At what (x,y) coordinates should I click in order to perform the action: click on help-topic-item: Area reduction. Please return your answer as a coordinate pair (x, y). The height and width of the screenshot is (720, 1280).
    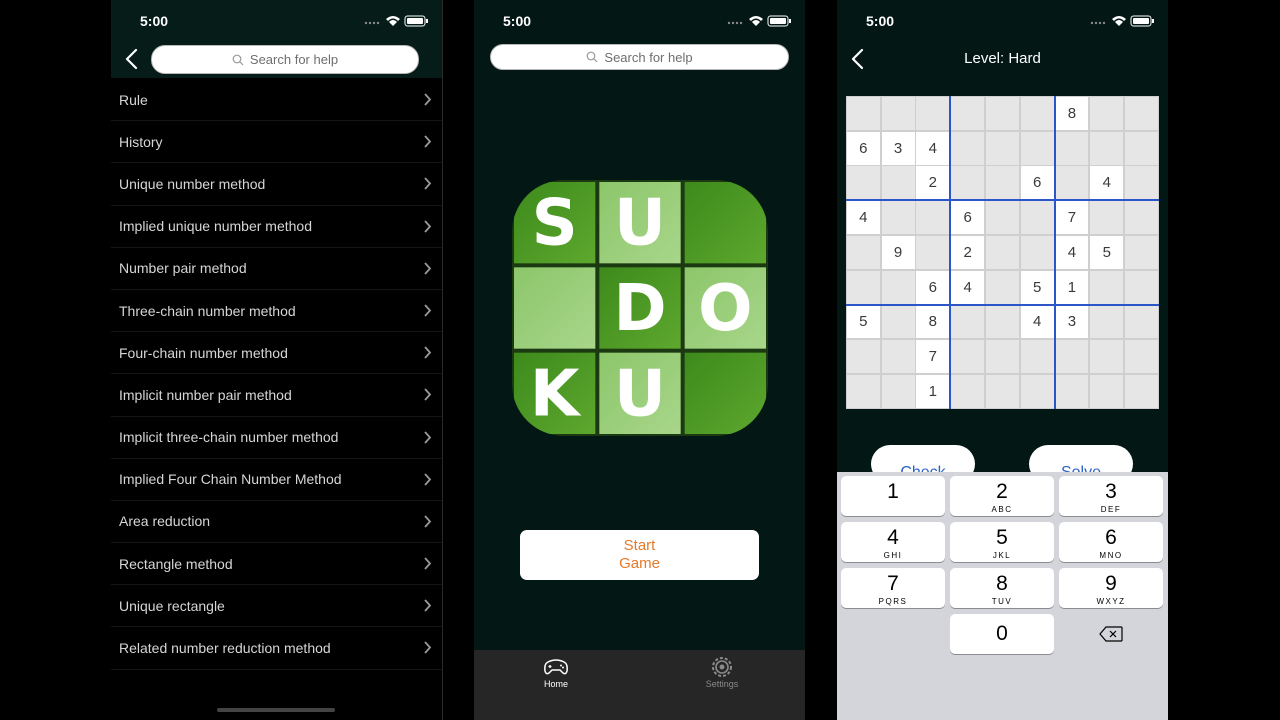
    Looking at the image, I should click on (276, 522).